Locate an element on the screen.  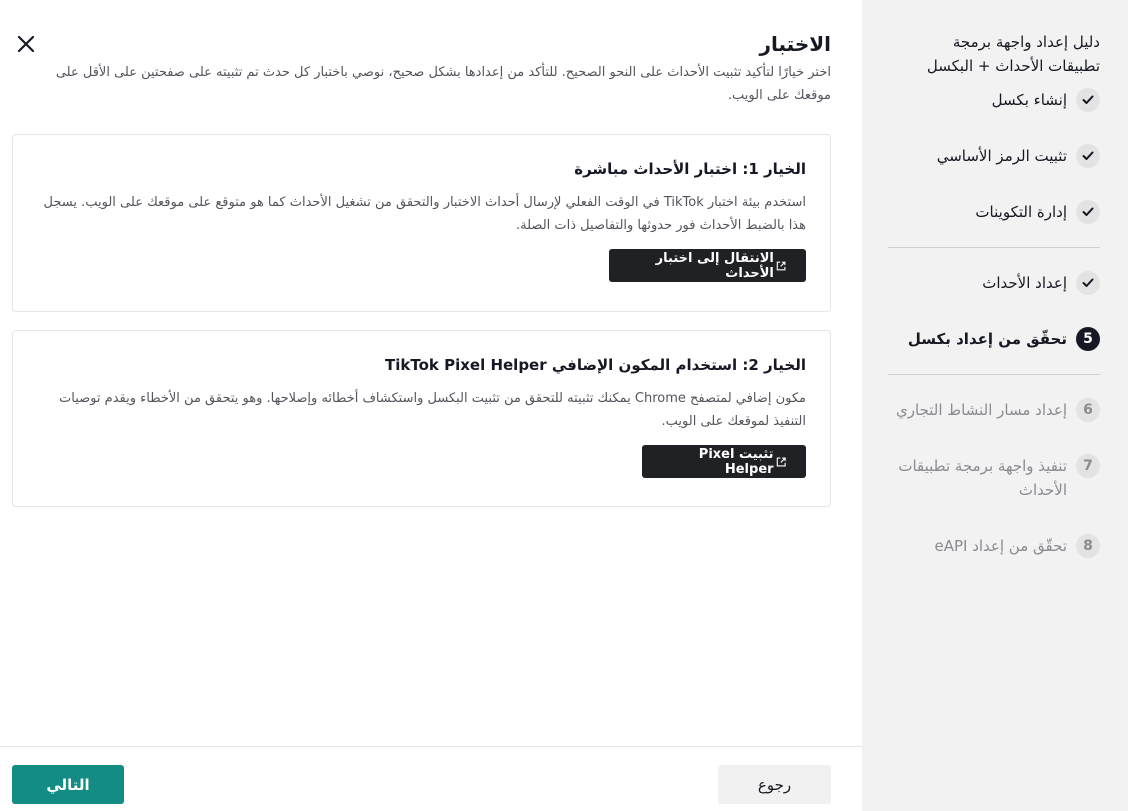
install-pixel-helper-label: تثبيت Pixel Helper is located at coordinates (736, 461).